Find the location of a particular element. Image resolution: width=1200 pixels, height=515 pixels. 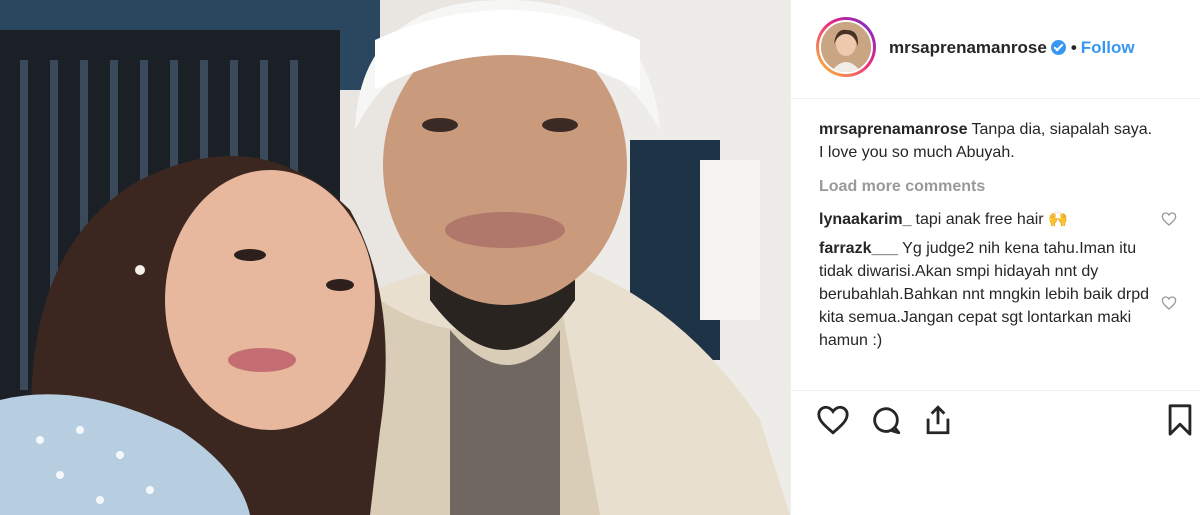

header-user-line: mrsaprenamanrose • Follow is located at coordinates (1012, 48).